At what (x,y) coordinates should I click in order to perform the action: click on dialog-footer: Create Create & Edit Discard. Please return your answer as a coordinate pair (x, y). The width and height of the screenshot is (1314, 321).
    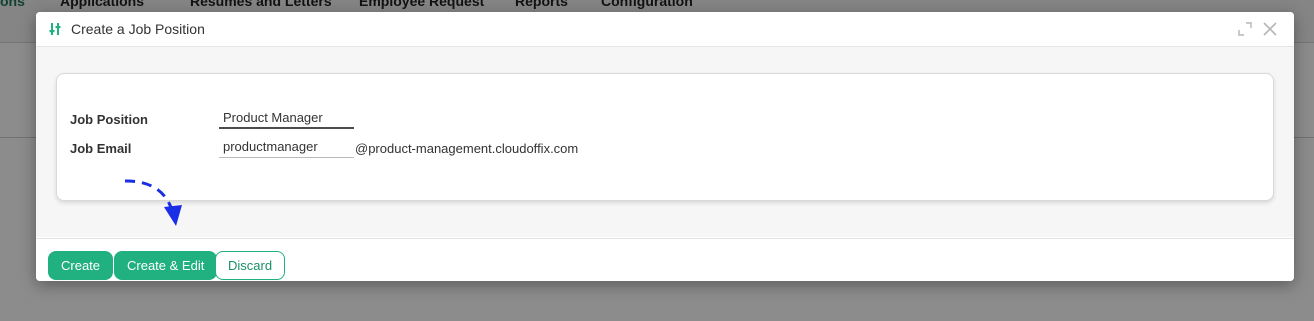
    Looking at the image, I should click on (665, 259).